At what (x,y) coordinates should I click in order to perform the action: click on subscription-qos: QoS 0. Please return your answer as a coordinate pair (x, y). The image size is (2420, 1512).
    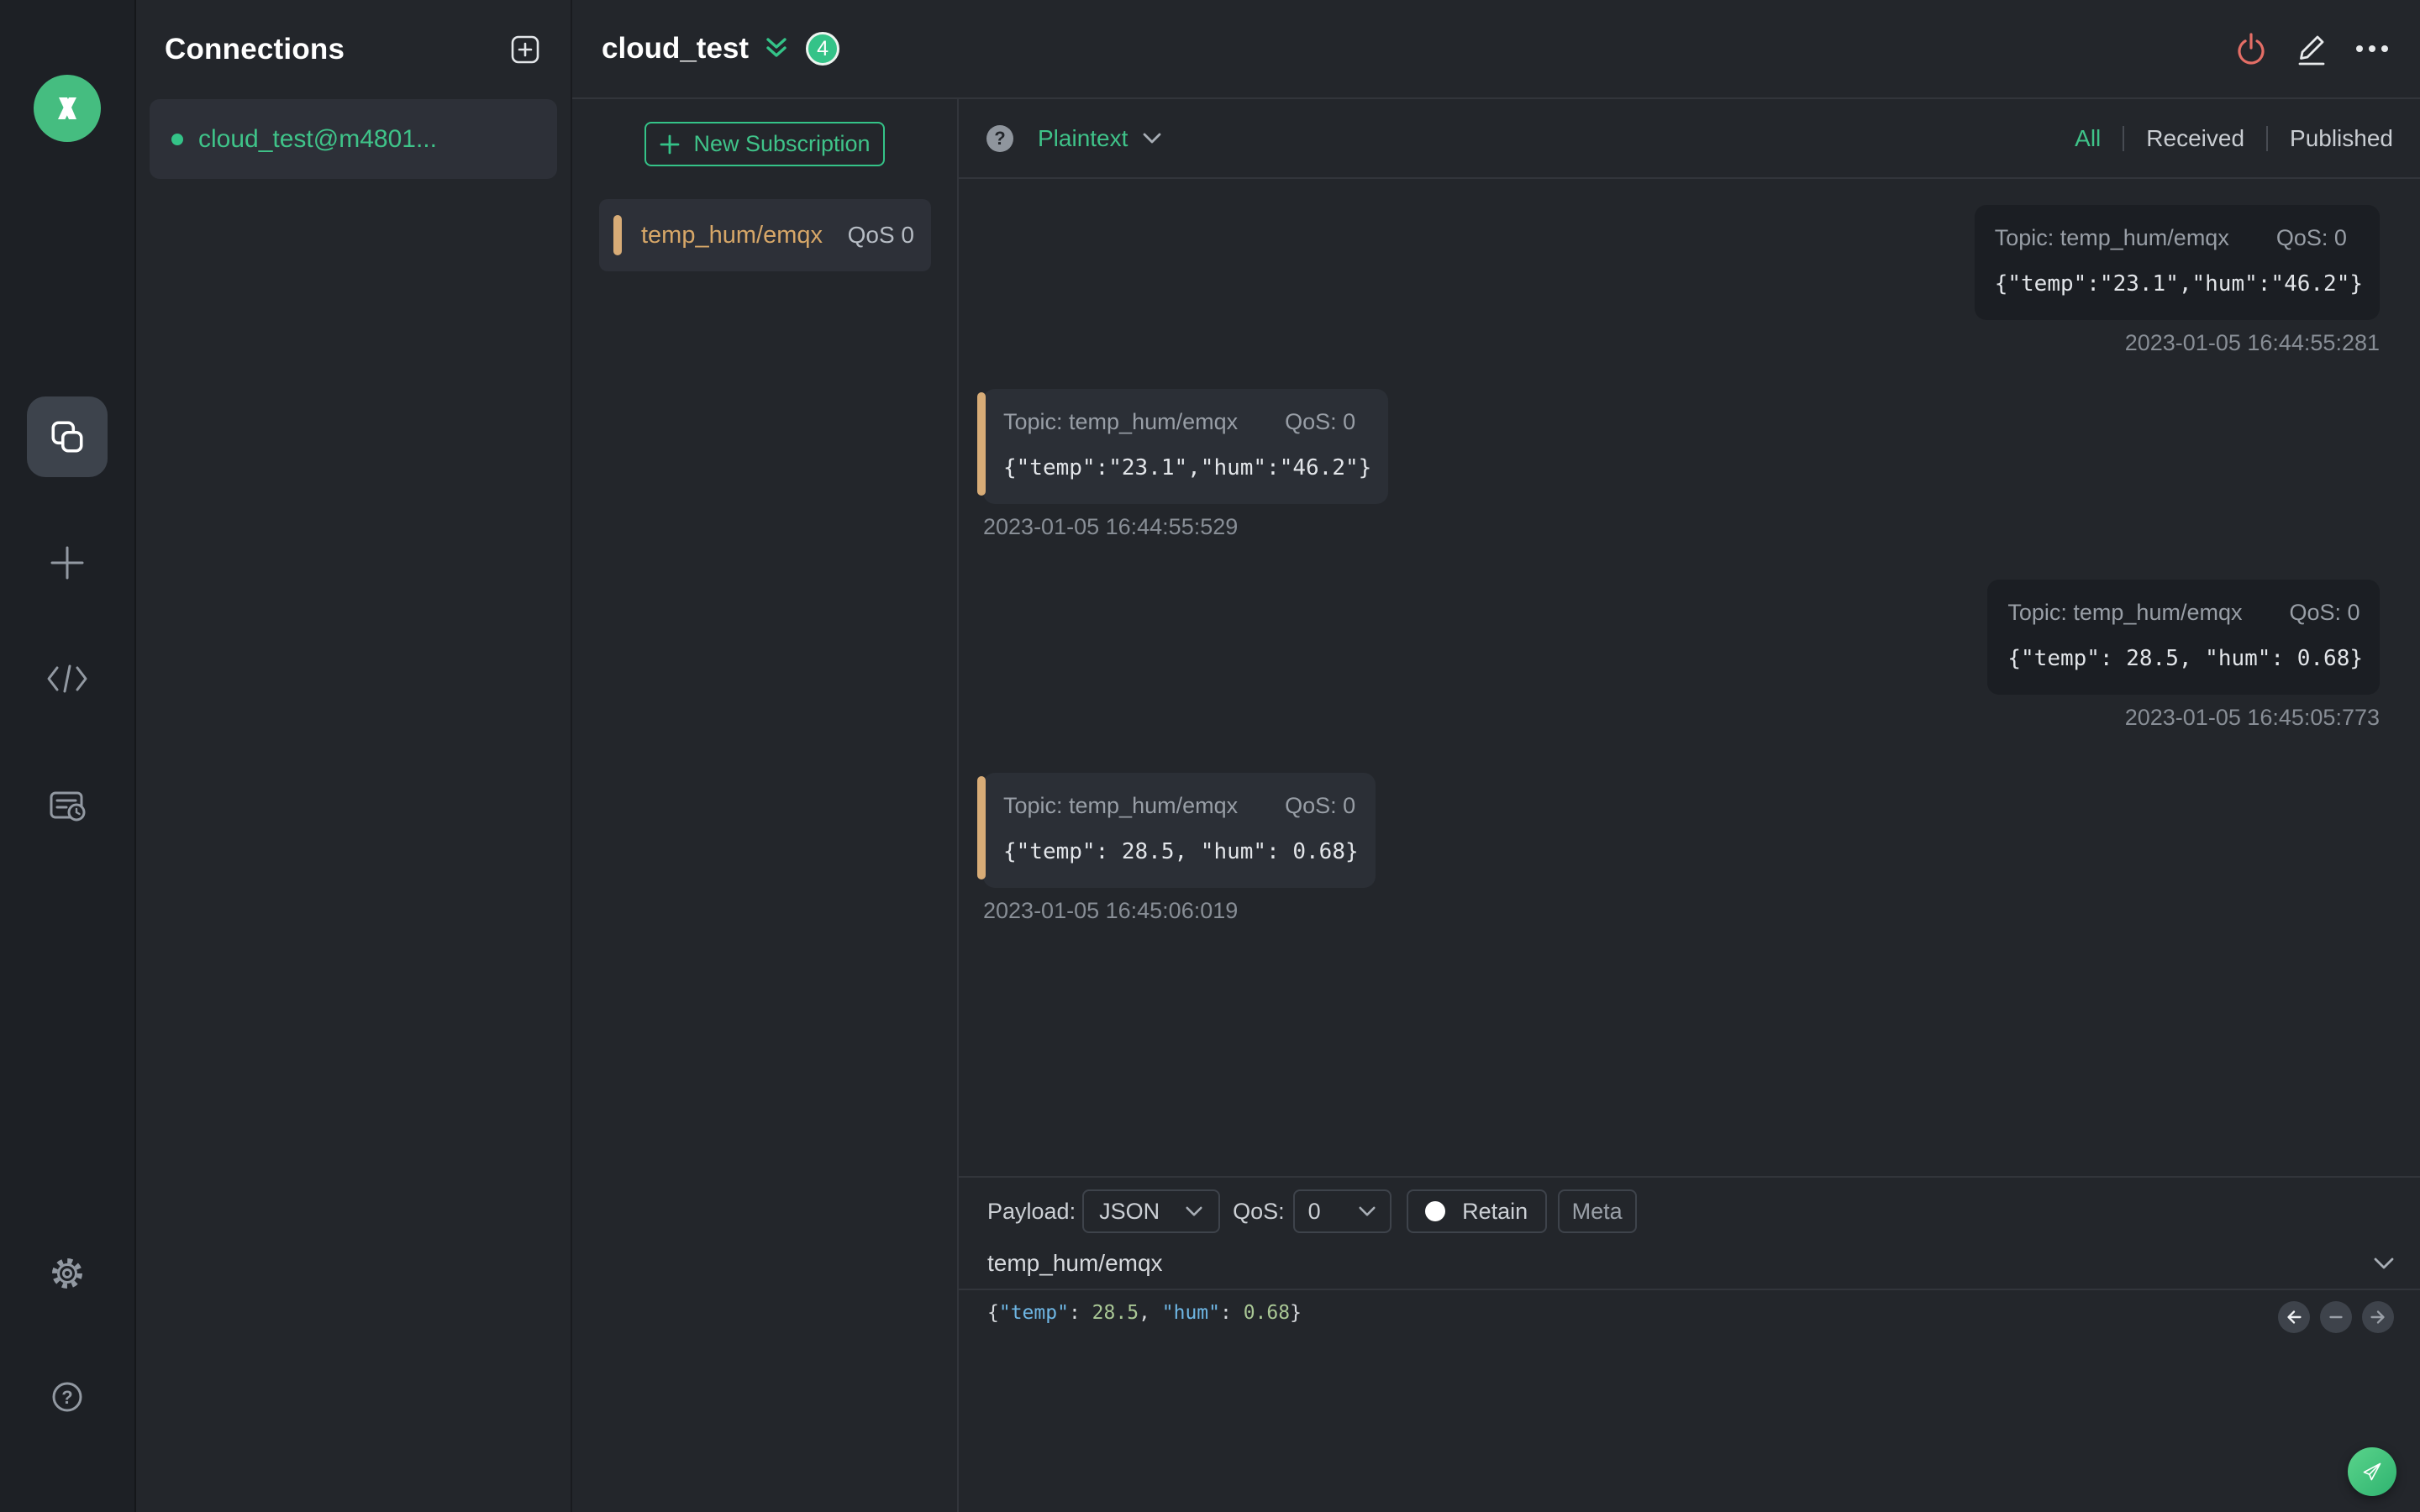
    Looking at the image, I should click on (880, 235).